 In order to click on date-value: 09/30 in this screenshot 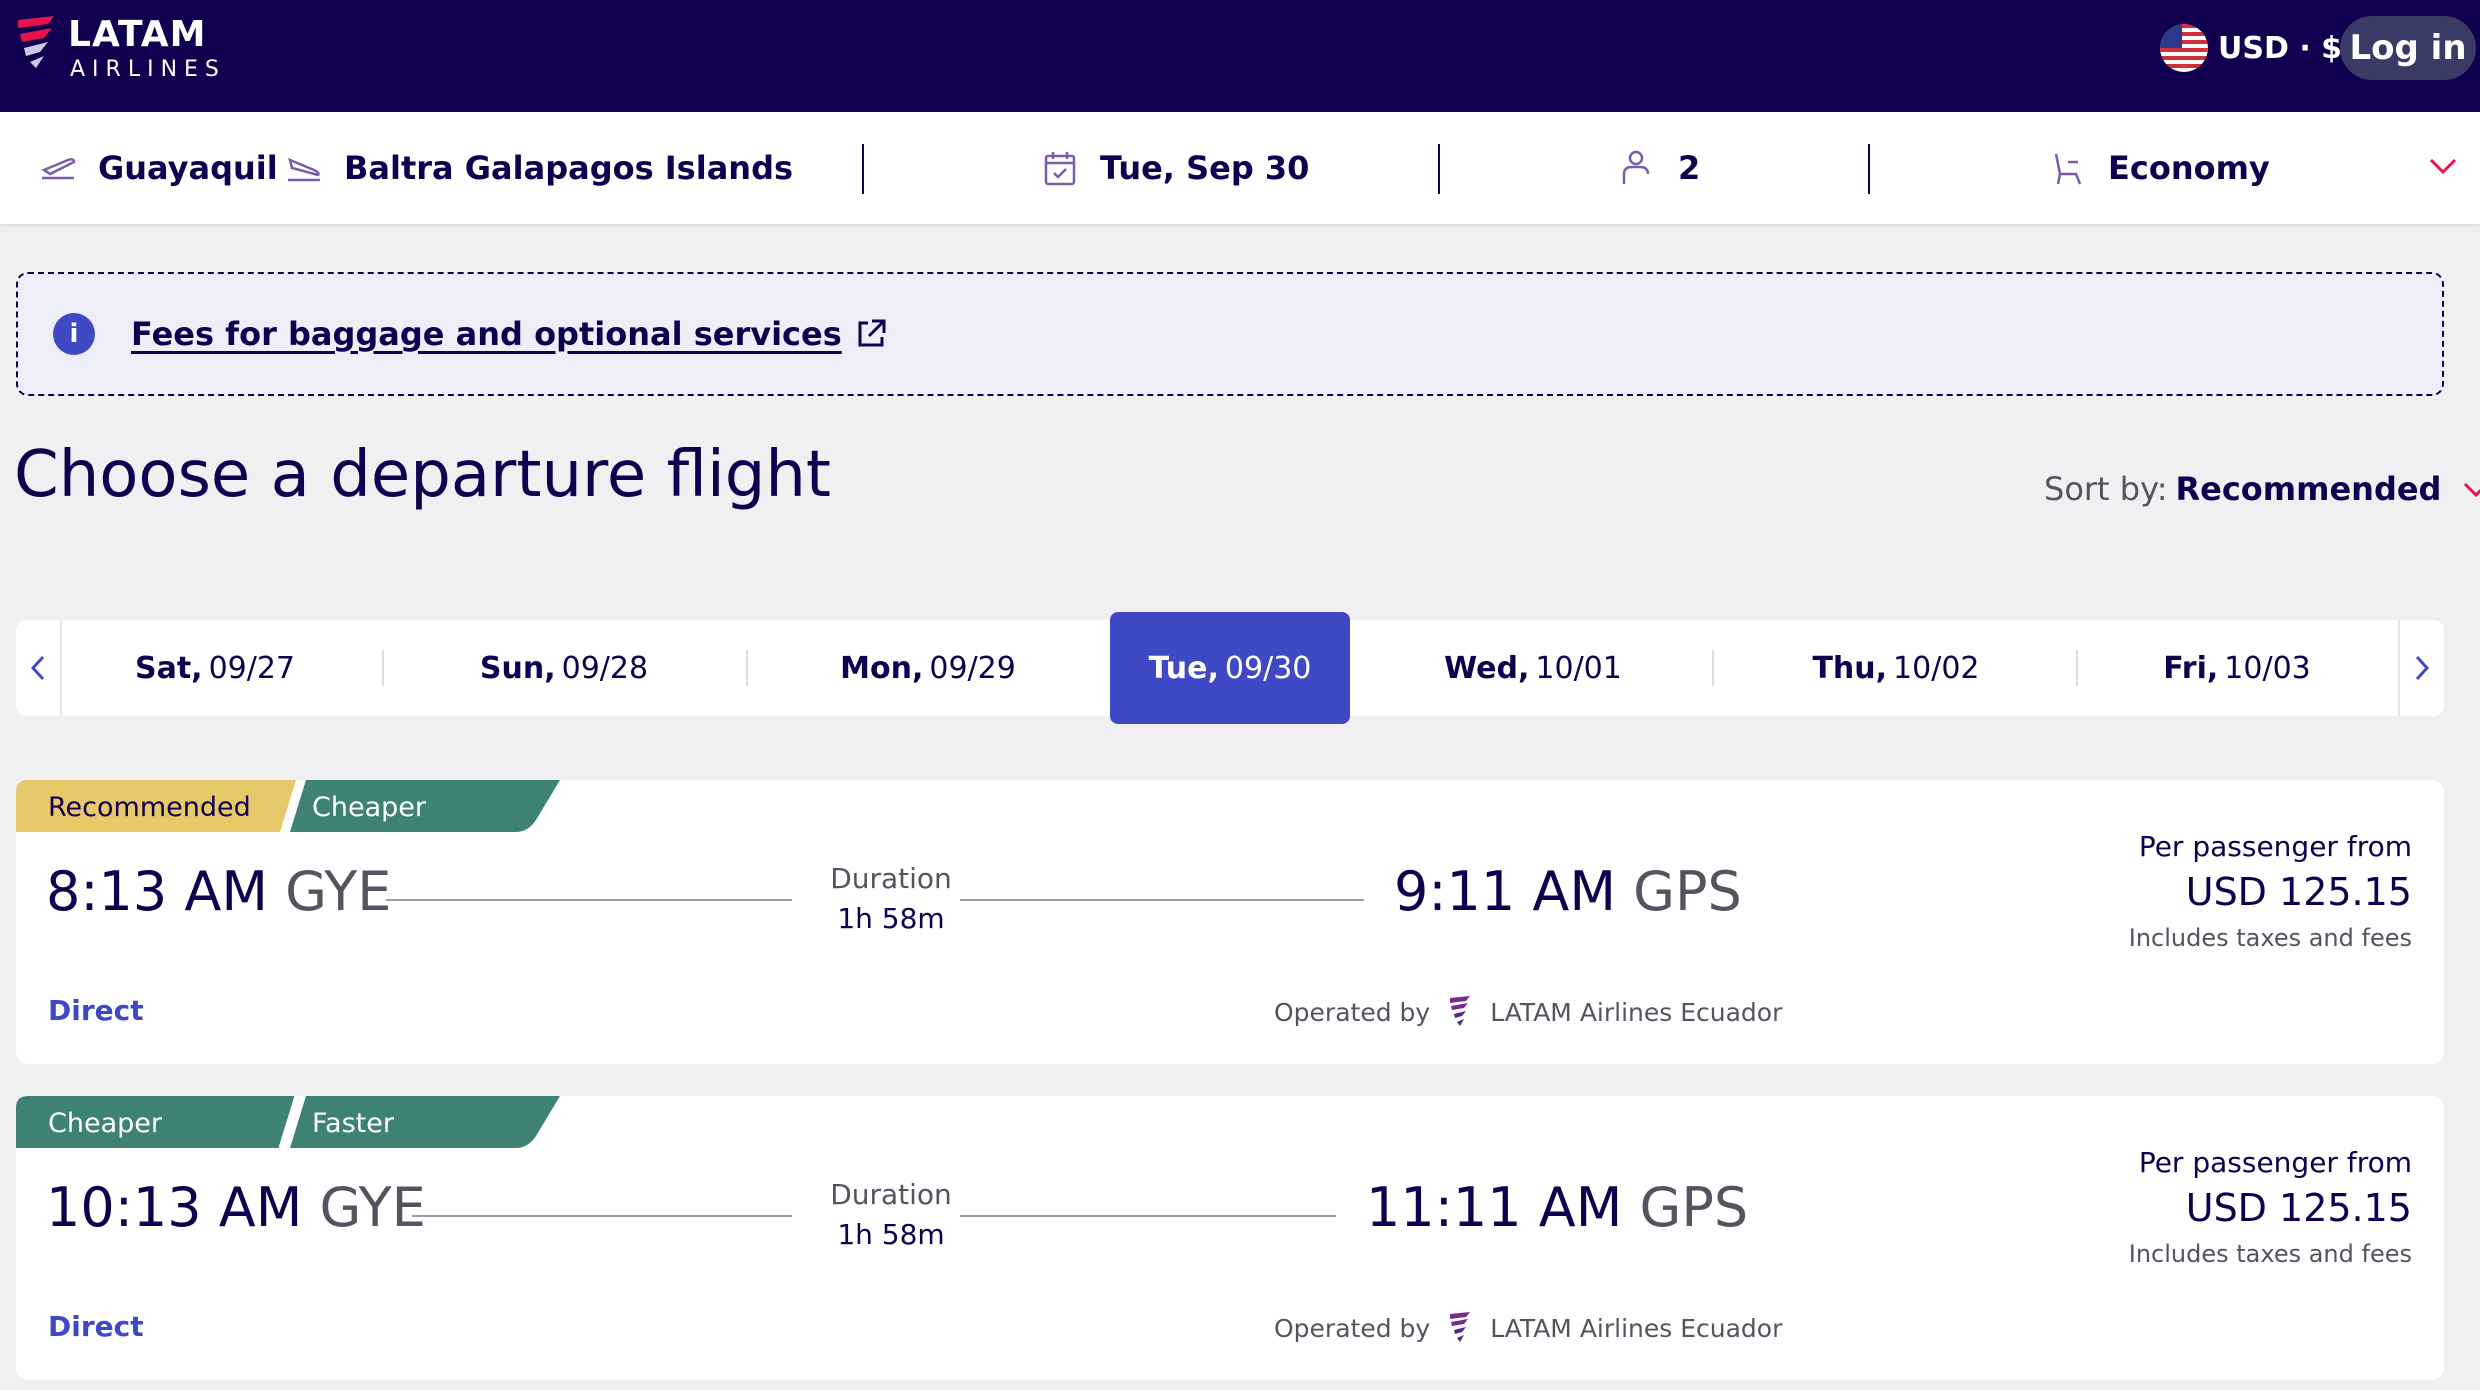, I will do `click(1268, 668)`.